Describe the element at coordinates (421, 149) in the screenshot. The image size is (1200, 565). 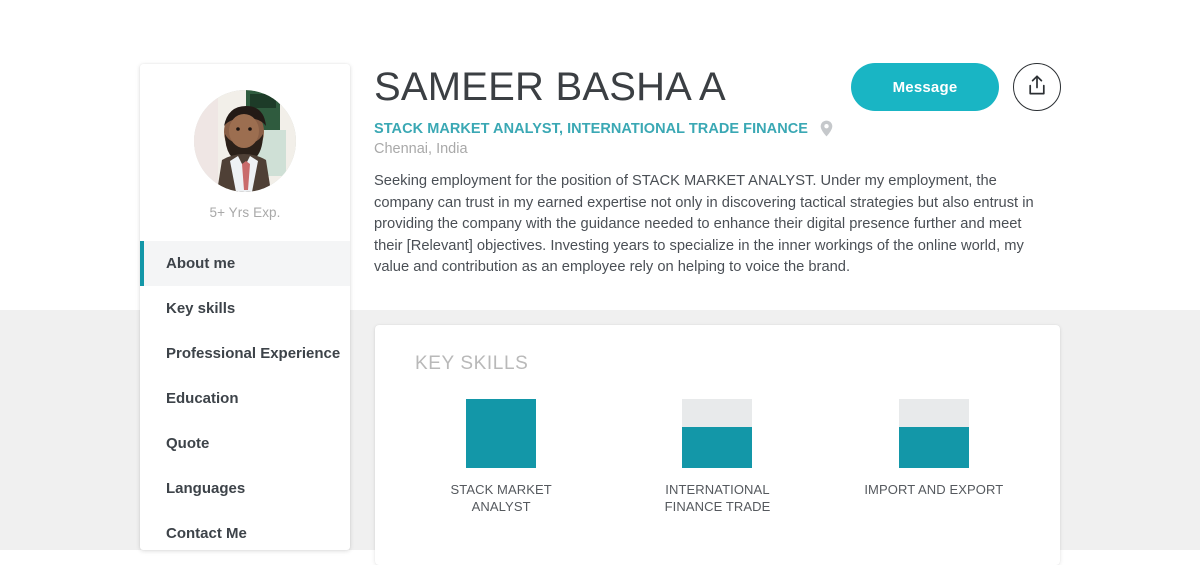
I see `profile-location: Chennai, India` at that location.